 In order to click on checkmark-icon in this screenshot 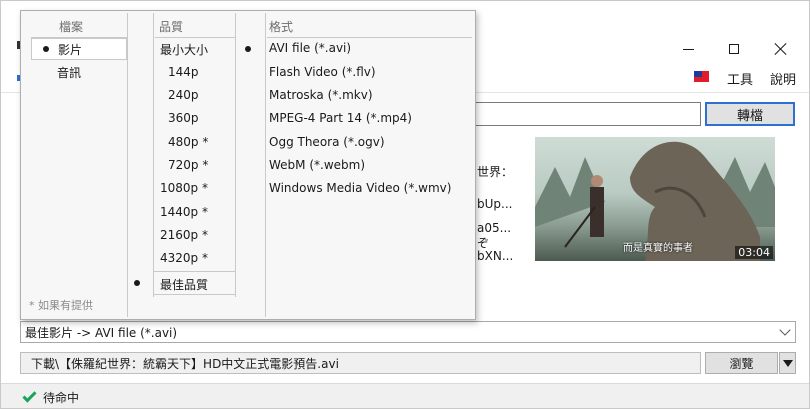, I will do `click(29, 395)`.